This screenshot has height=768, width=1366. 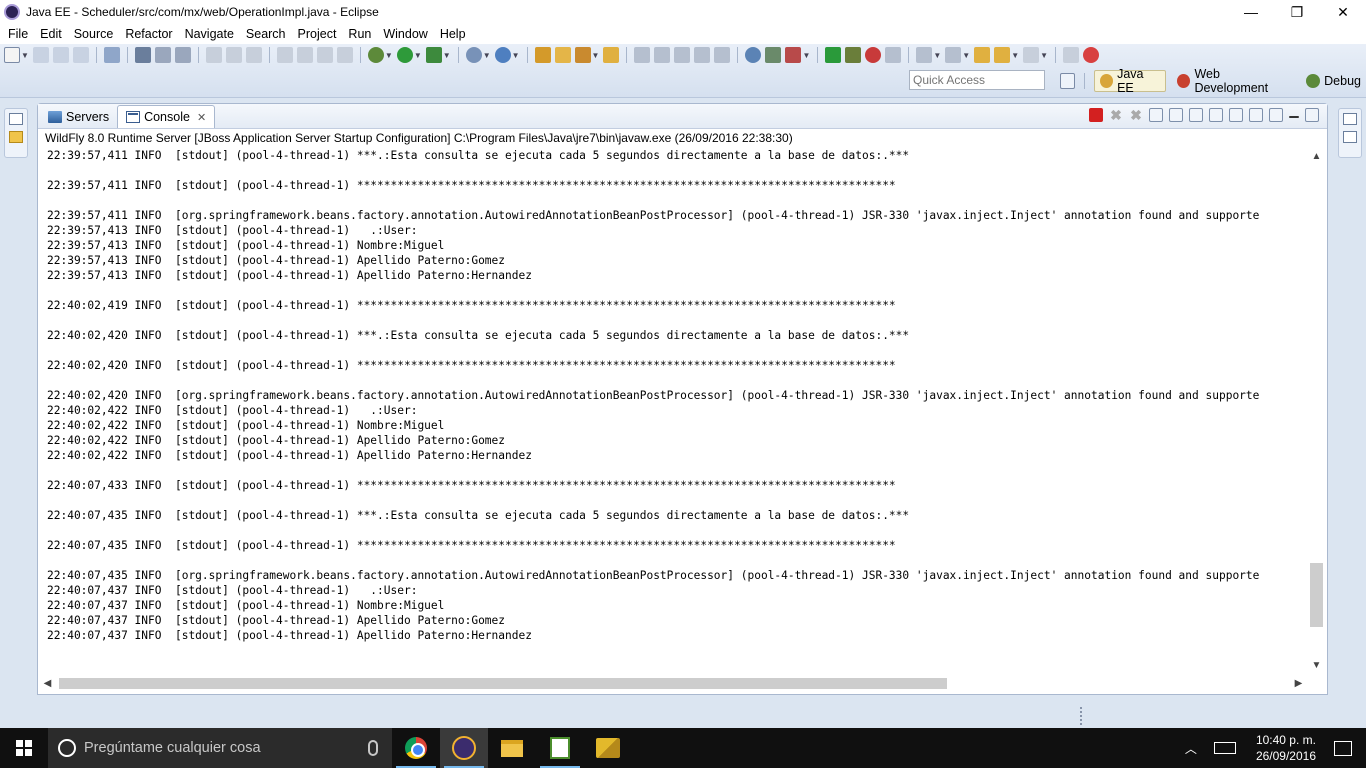 I want to click on clear-console-icon, so click(x=1156, y=115).